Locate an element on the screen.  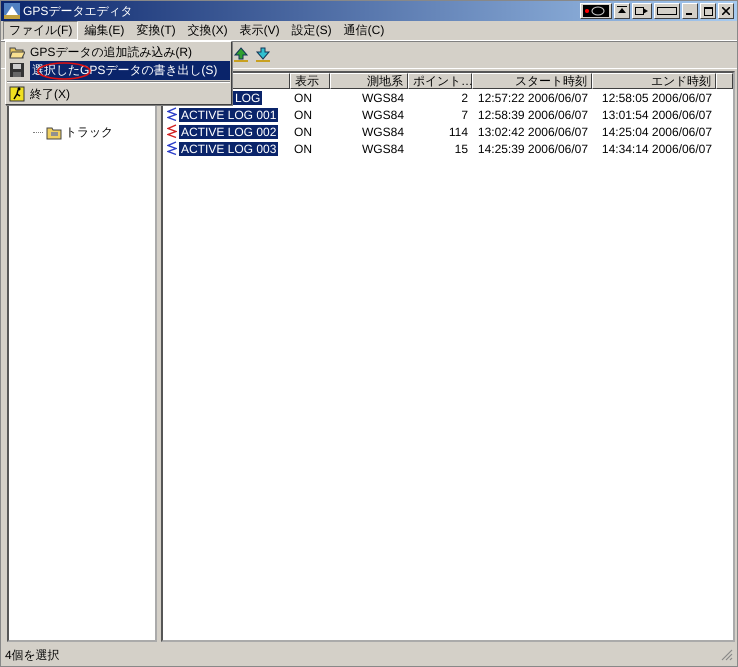
extra-title-button is located at coordinates (596, 11).